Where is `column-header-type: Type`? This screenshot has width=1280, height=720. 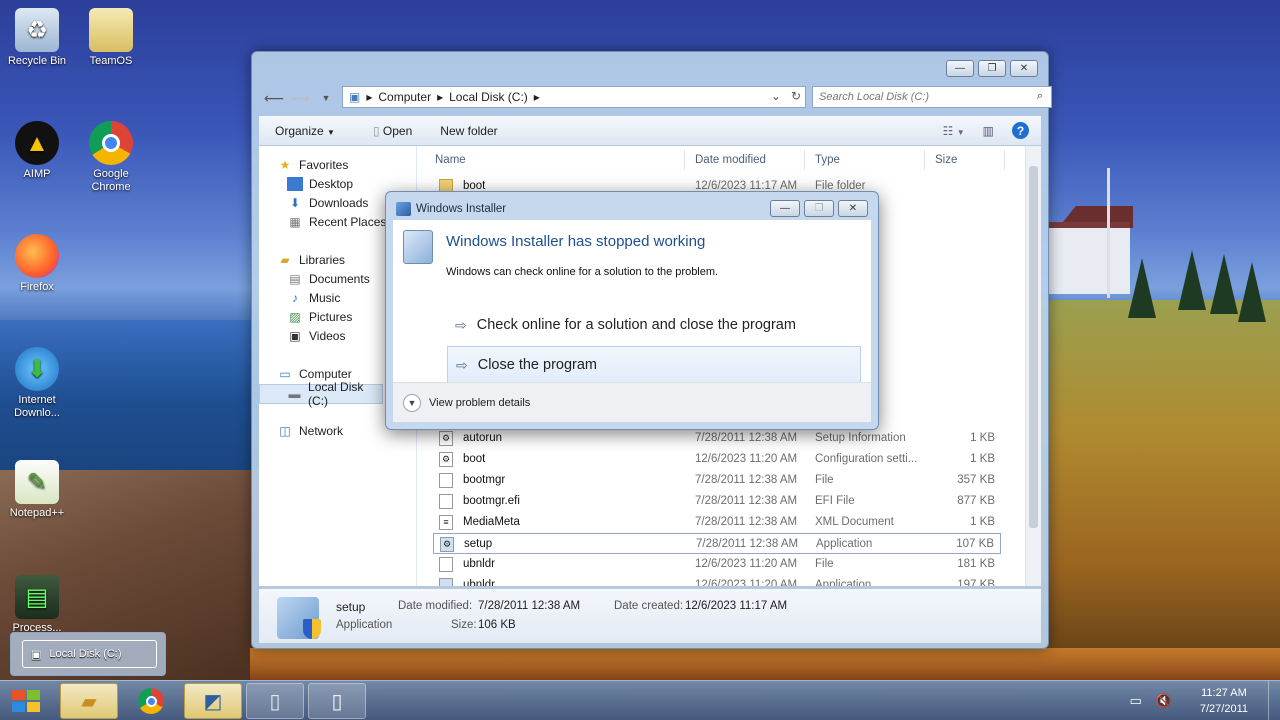
column-header-type: Type is located at coordinates (865, 160).